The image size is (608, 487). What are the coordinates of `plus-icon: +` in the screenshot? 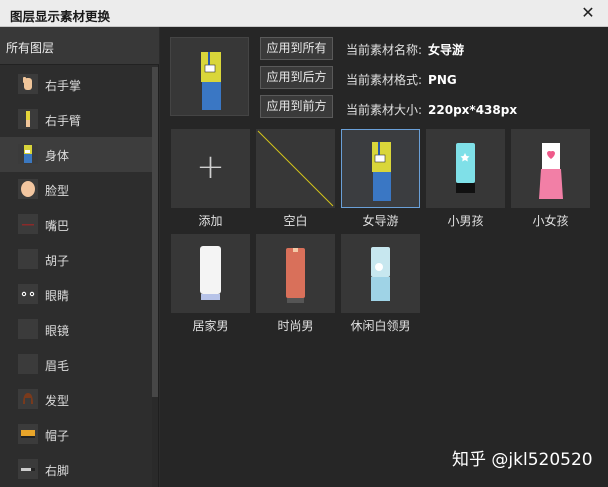 It's located at (210, 167).